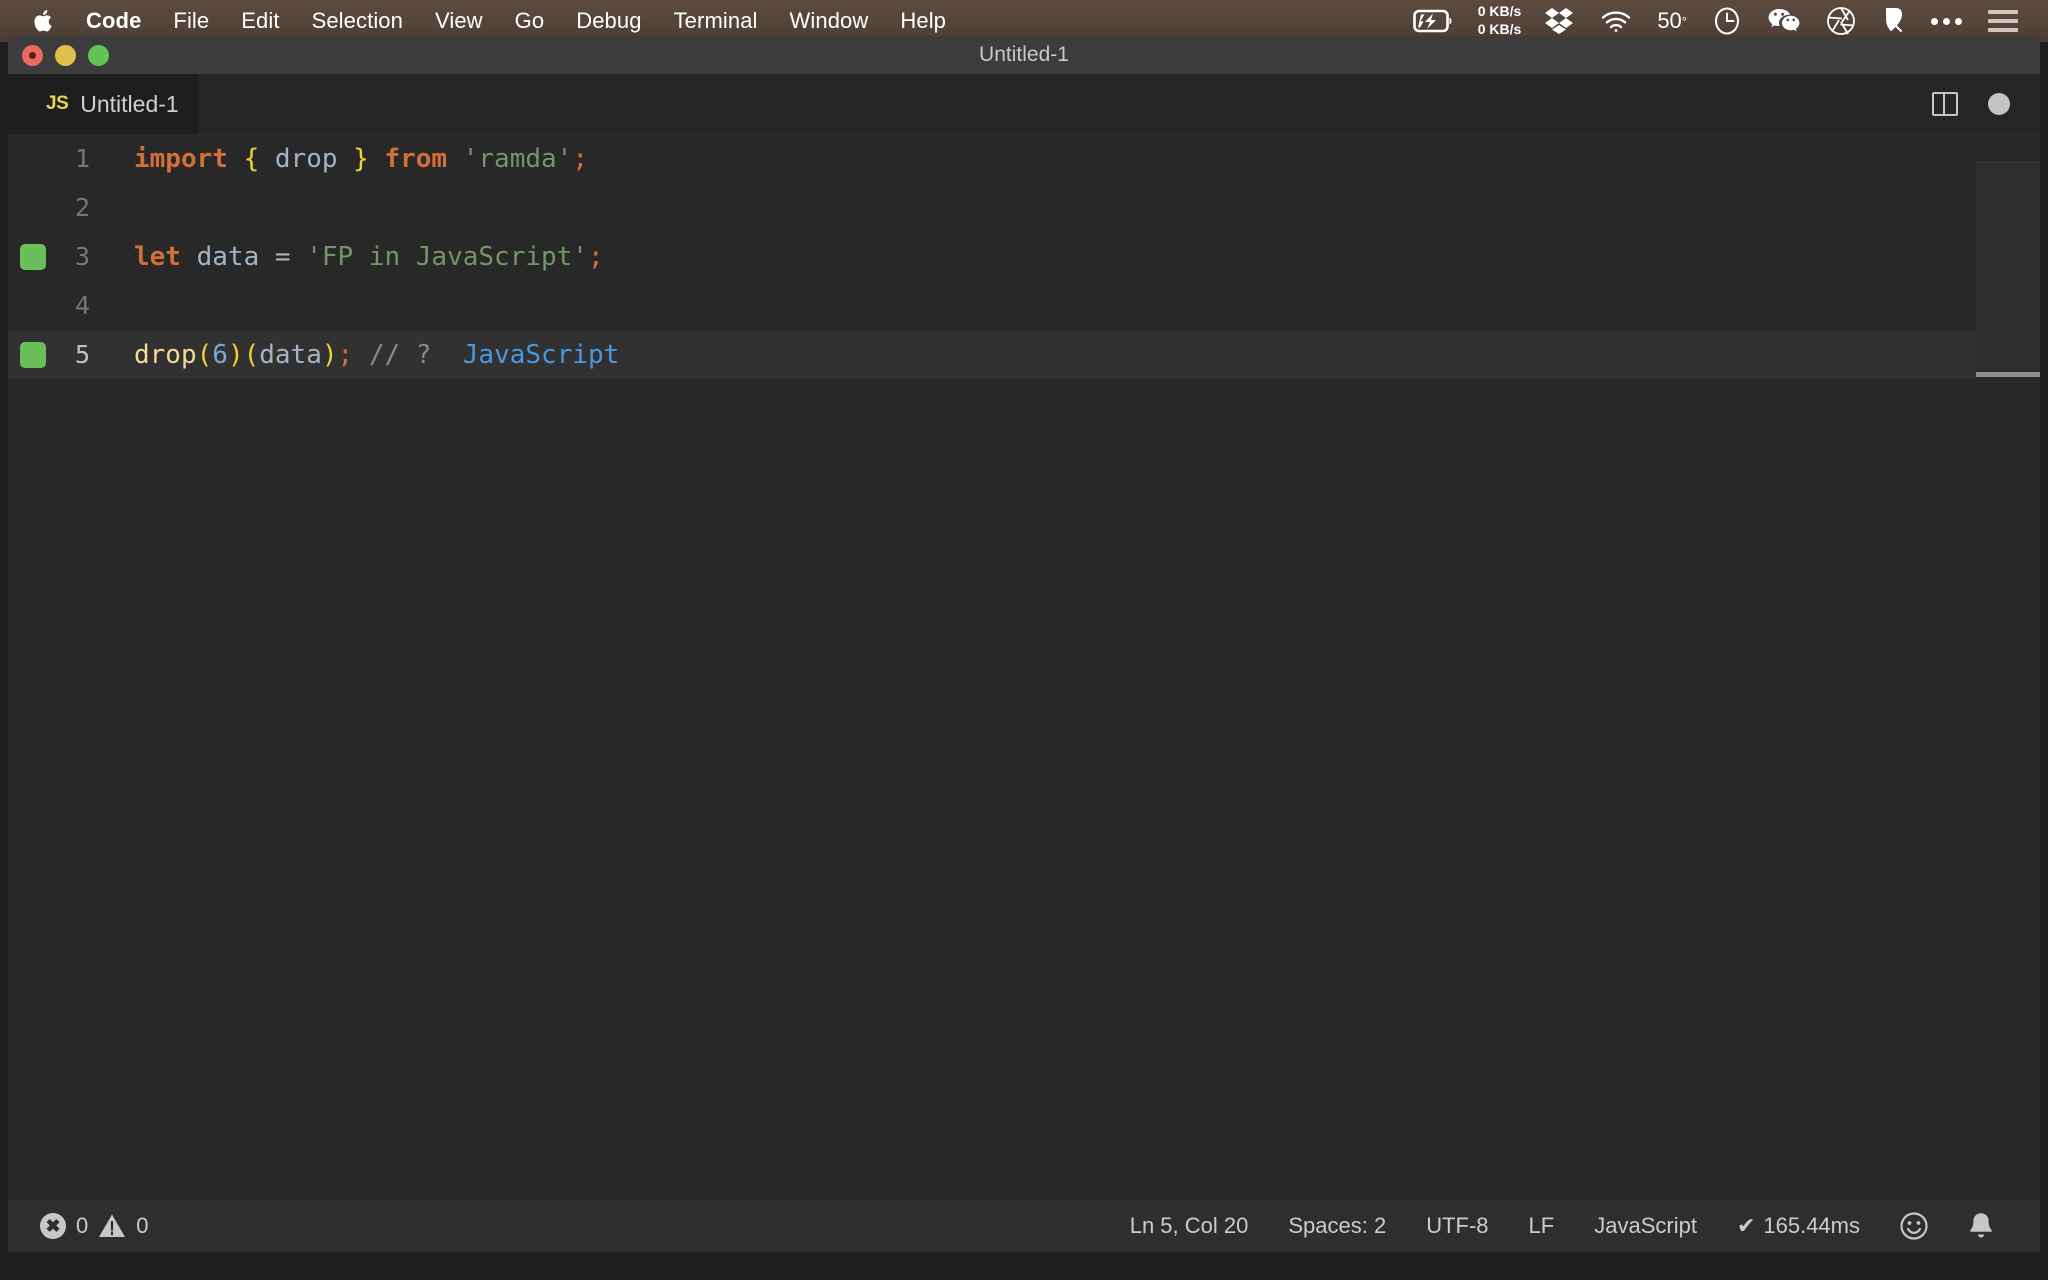 This screenshot has width=2048, height=1280. I want to click on temperature-unit: °, so click(1684, 21).